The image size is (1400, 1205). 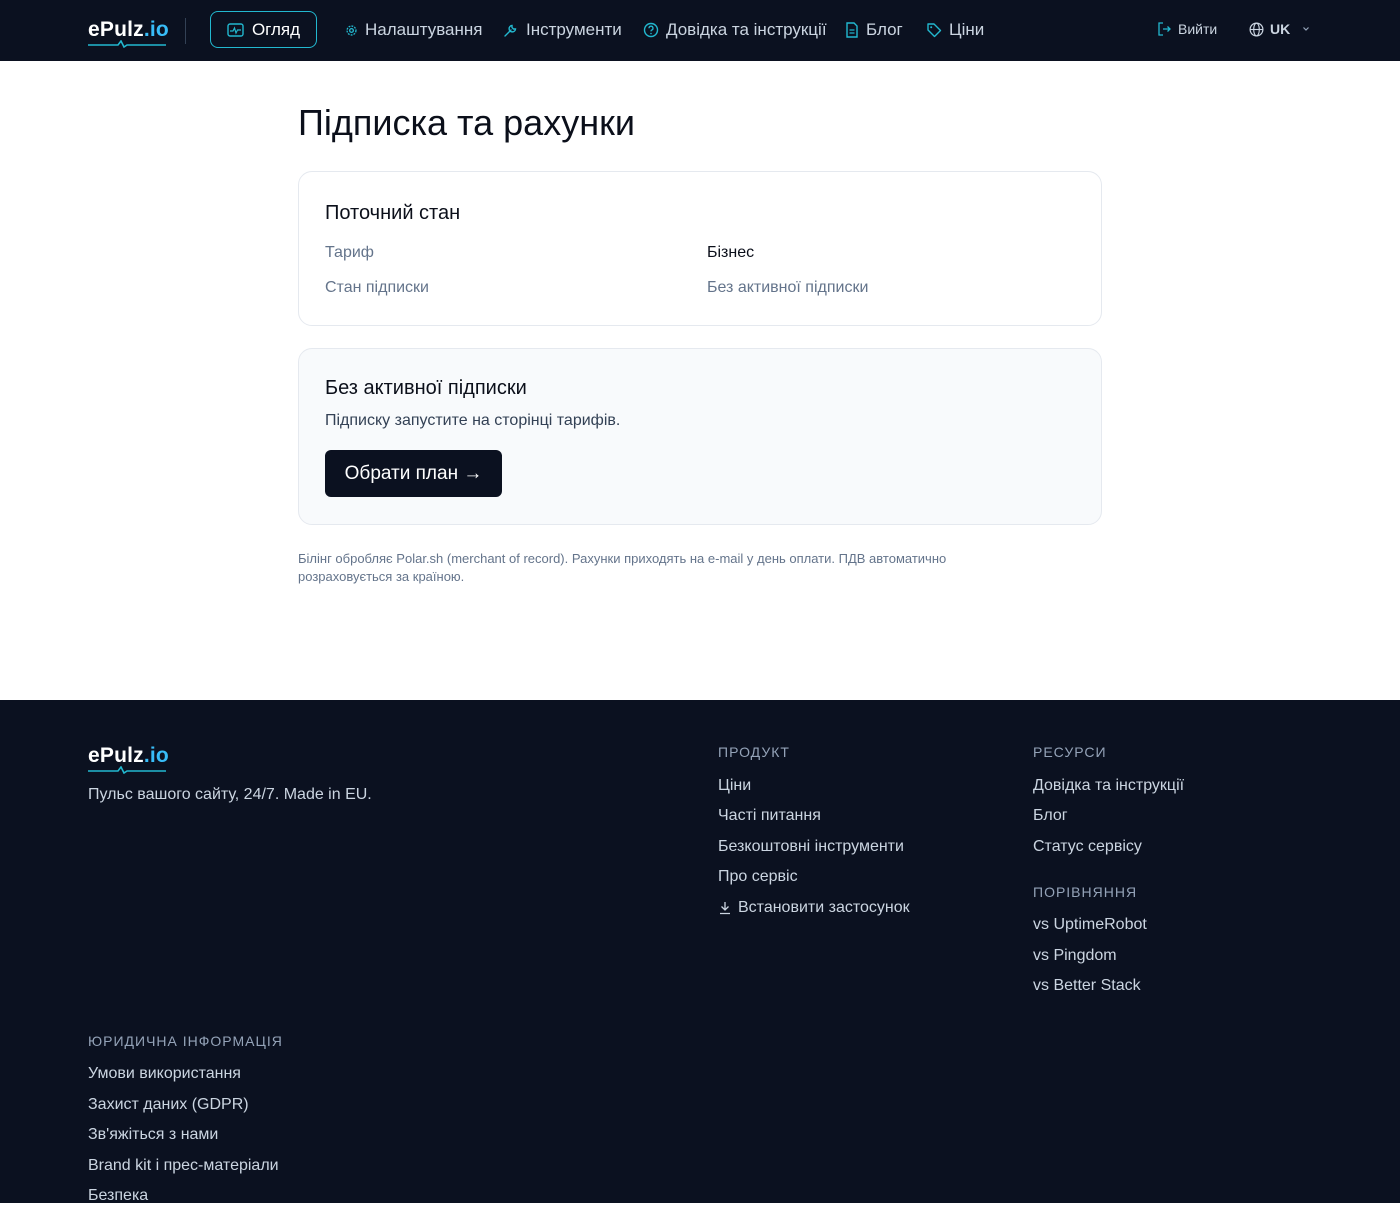 I want to click on subscription-status-value: Без активної підписки, so click(x=788, y=287).